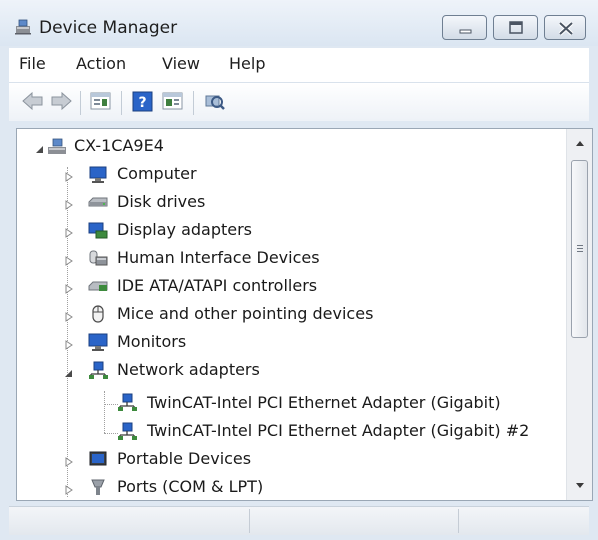  Describe the element at coordinates (247, 63) in the screenshot. I see `menu-help: Help` at that location.